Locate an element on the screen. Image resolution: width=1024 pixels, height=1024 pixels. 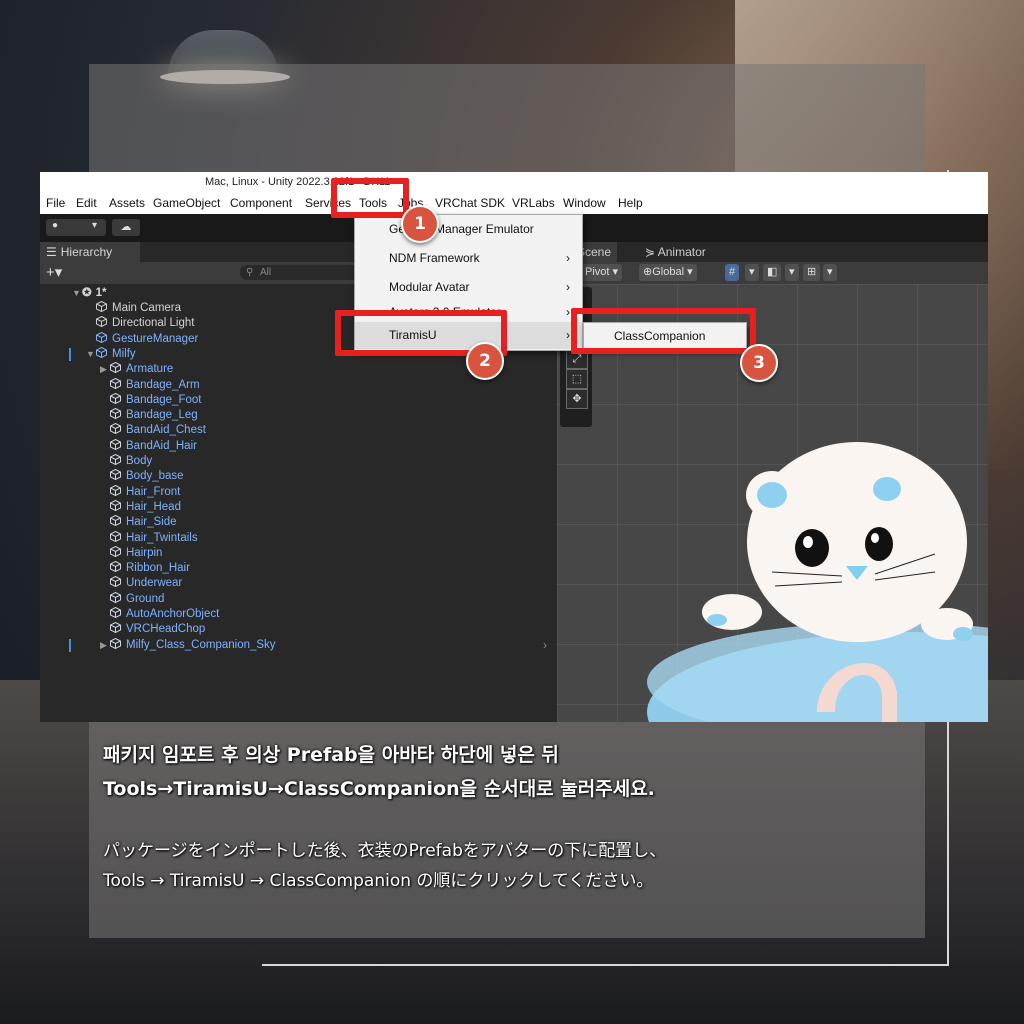
hierarchy-item-label: Hair_Head is located at coordinates (153, 506).